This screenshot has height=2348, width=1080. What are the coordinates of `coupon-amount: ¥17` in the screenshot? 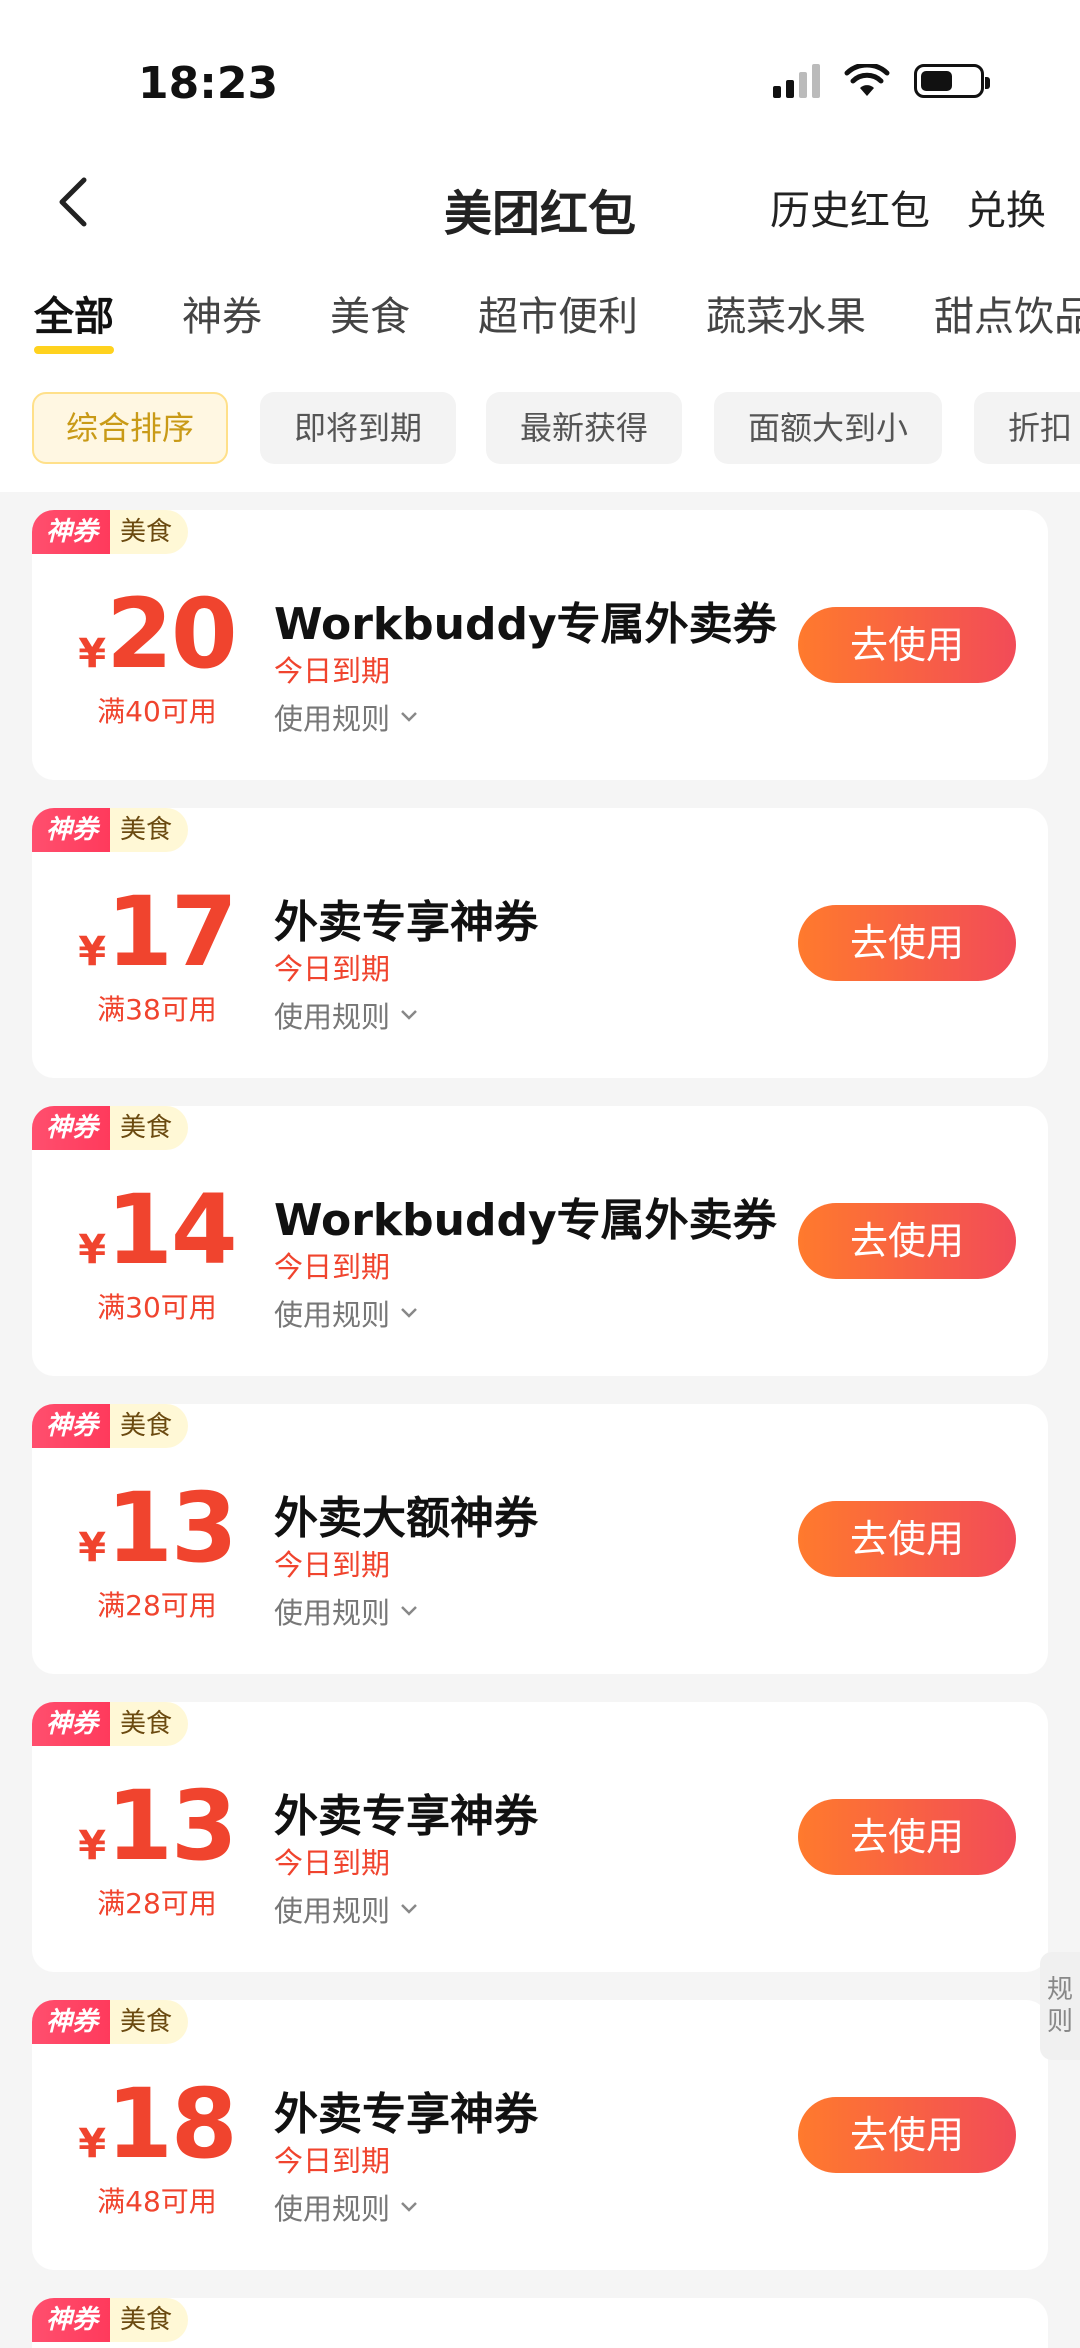 It's located at (157, 932).